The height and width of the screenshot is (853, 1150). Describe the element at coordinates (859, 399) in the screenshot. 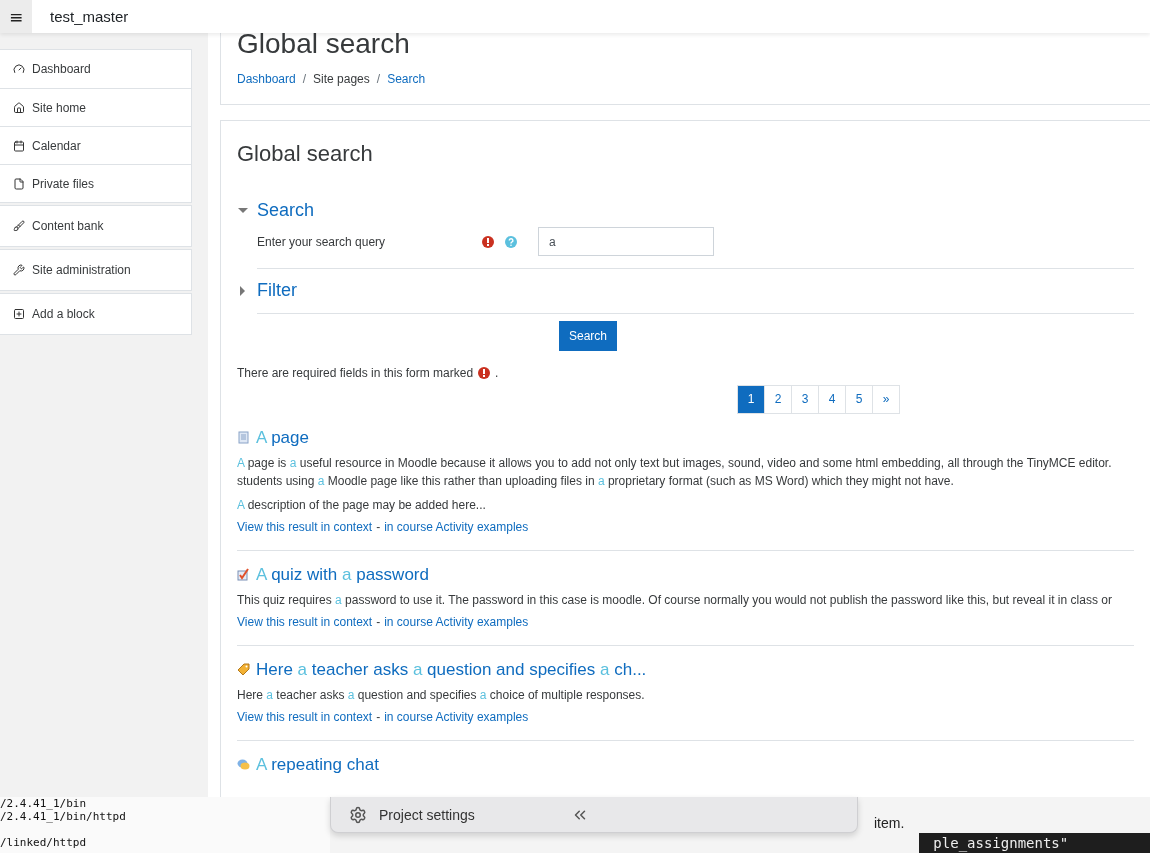

I see `page-link: 5` at that location.